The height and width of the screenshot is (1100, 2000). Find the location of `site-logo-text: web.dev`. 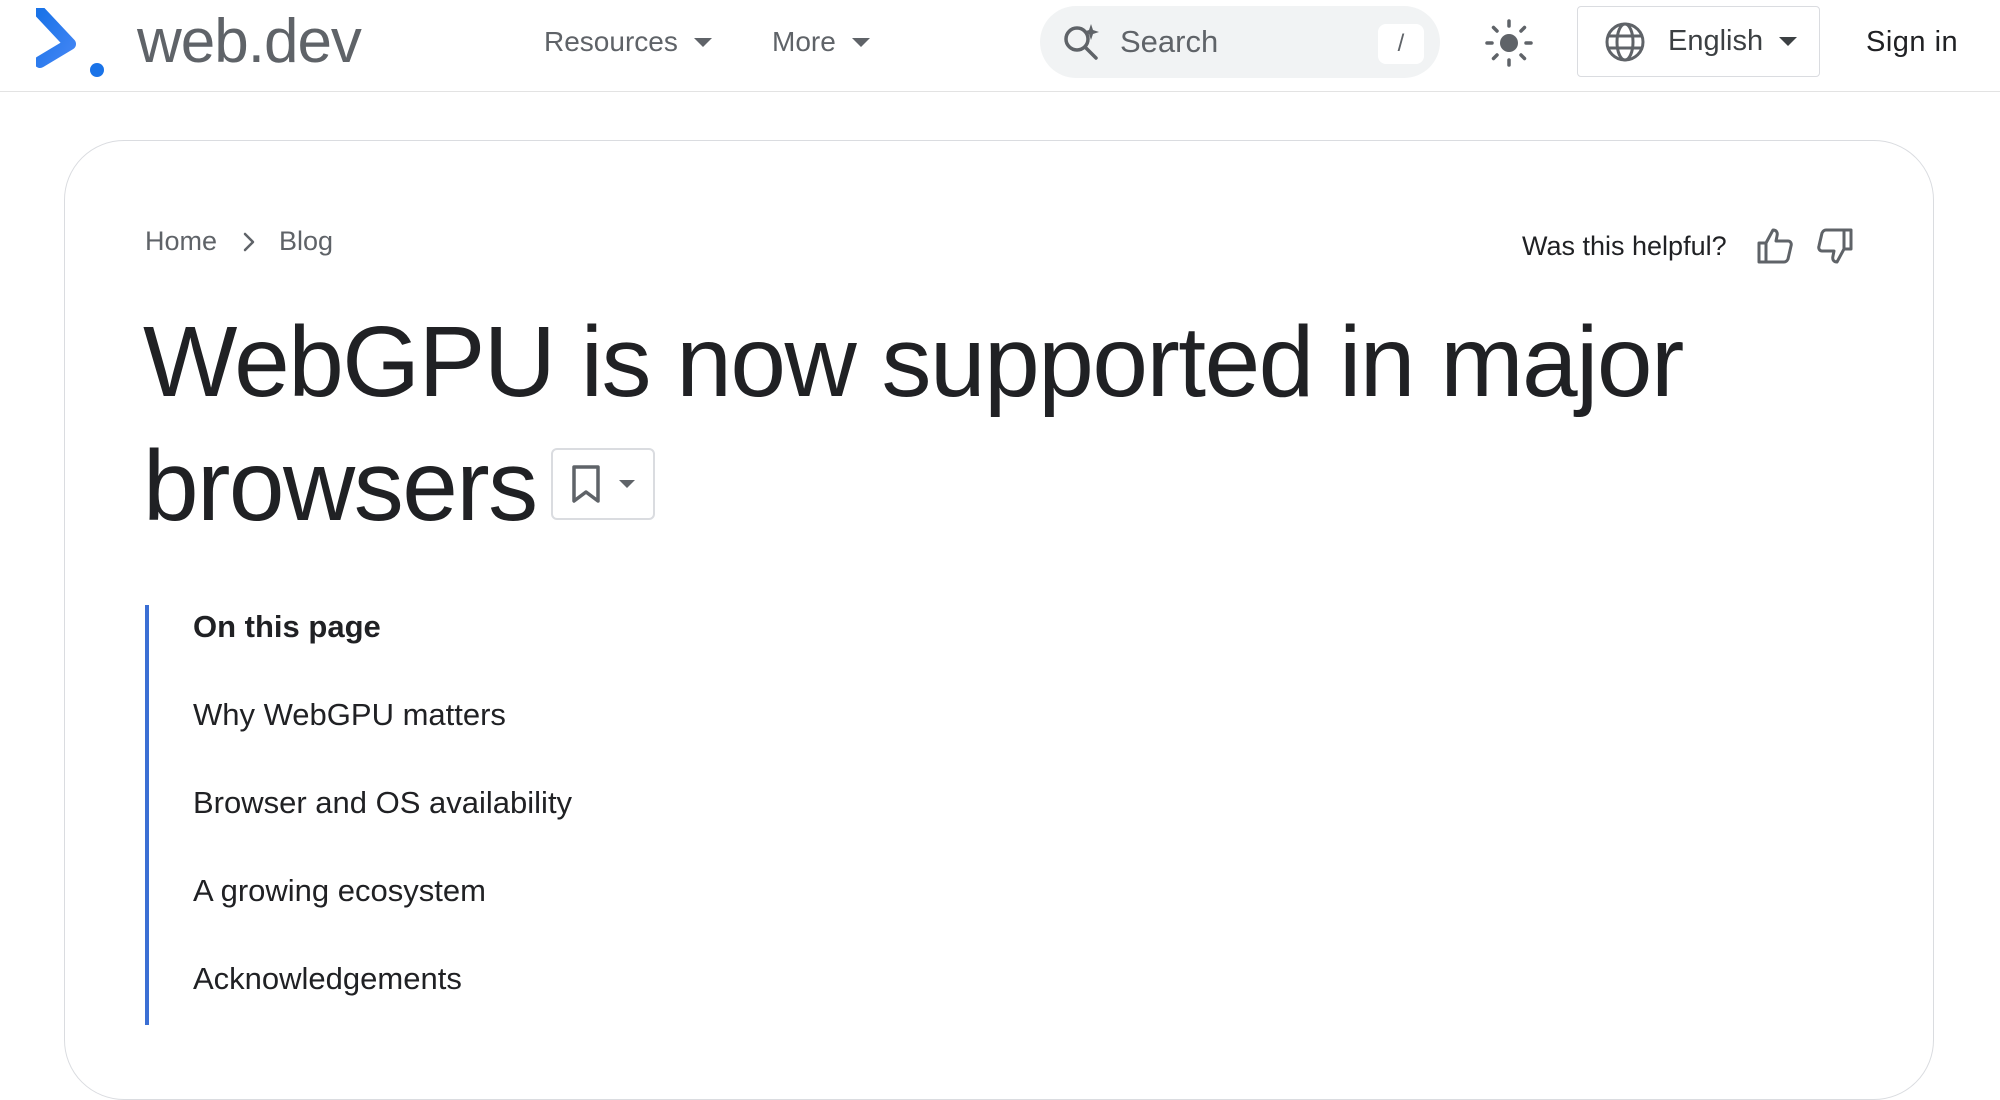

site-logo-text: web.dev is located at coordinates (249, 42).